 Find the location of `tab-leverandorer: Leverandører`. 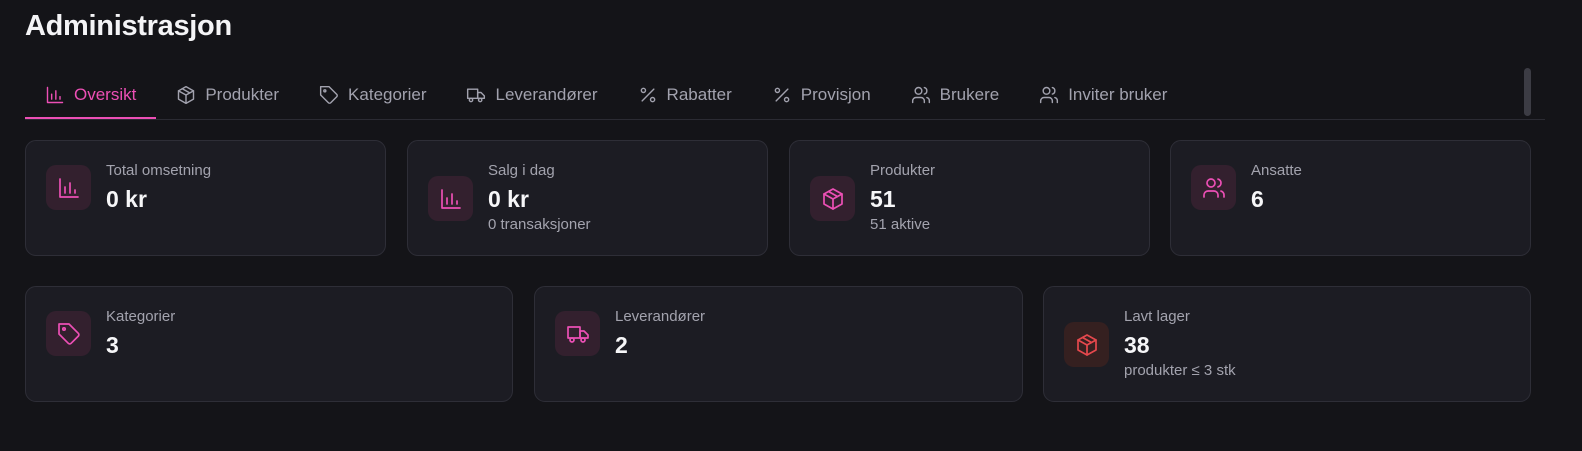

tab-leverandorer: Leverandører is located at coordinates (531, 95).